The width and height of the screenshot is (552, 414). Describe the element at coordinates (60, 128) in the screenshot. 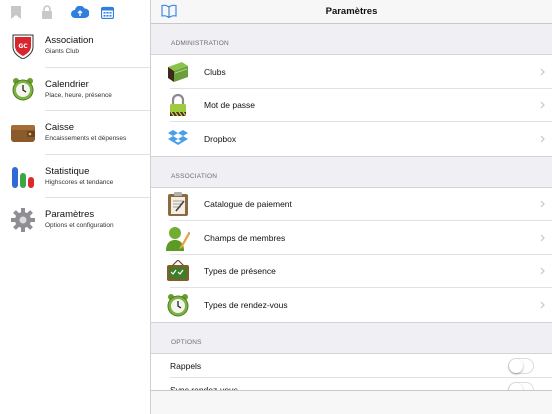

I see `sidebar-item-title: Caisse` at that location.